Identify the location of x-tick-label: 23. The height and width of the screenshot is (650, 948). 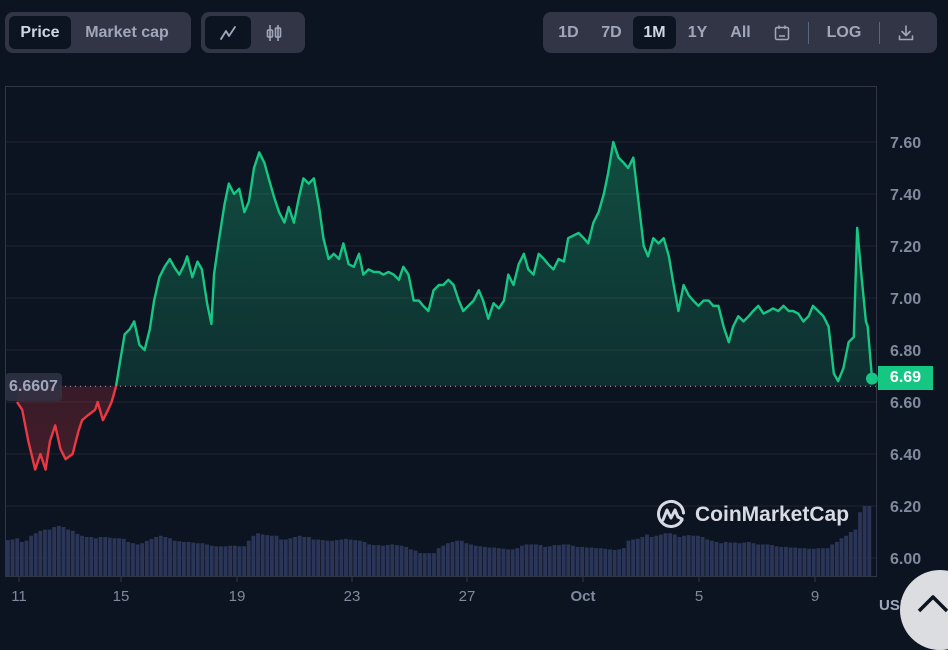
(352, 596).